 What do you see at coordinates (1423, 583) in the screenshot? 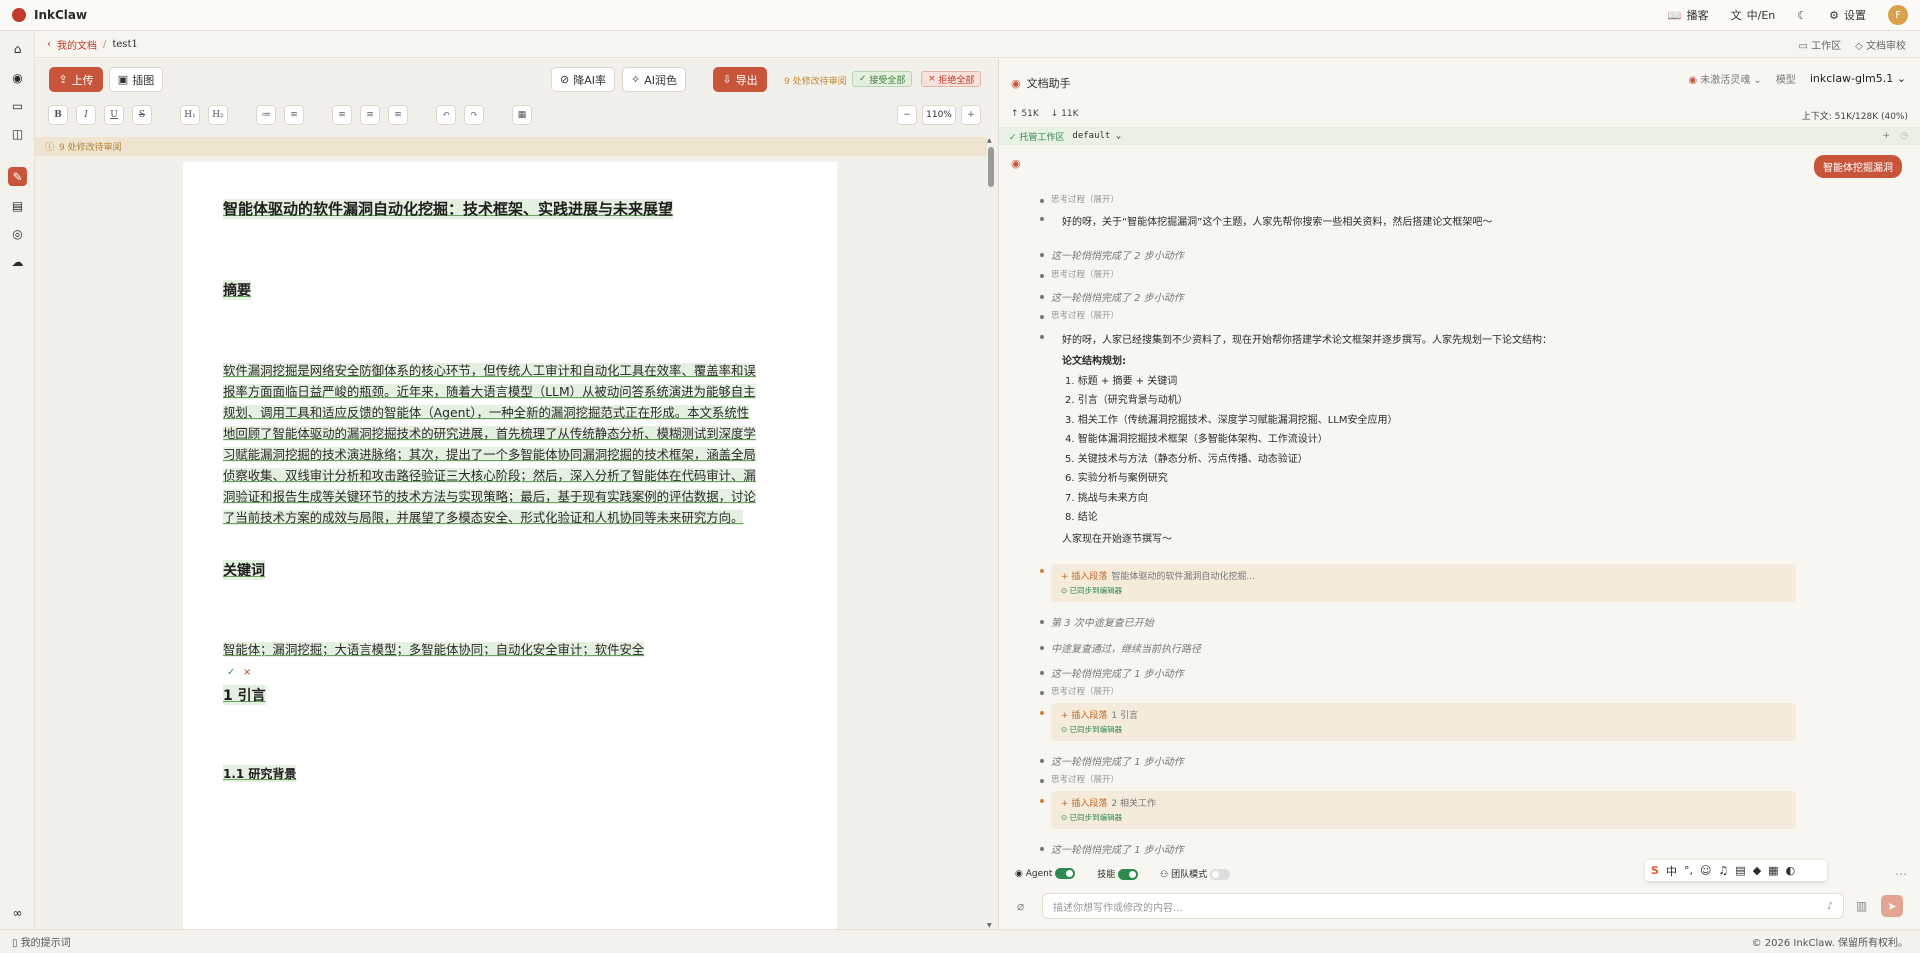
I see `insert-card: + 插入段落 智能体驱动的软件漏洞自动化挖掘... ⊙ 已同步到编辑器` at bounding box center [1423, 583].